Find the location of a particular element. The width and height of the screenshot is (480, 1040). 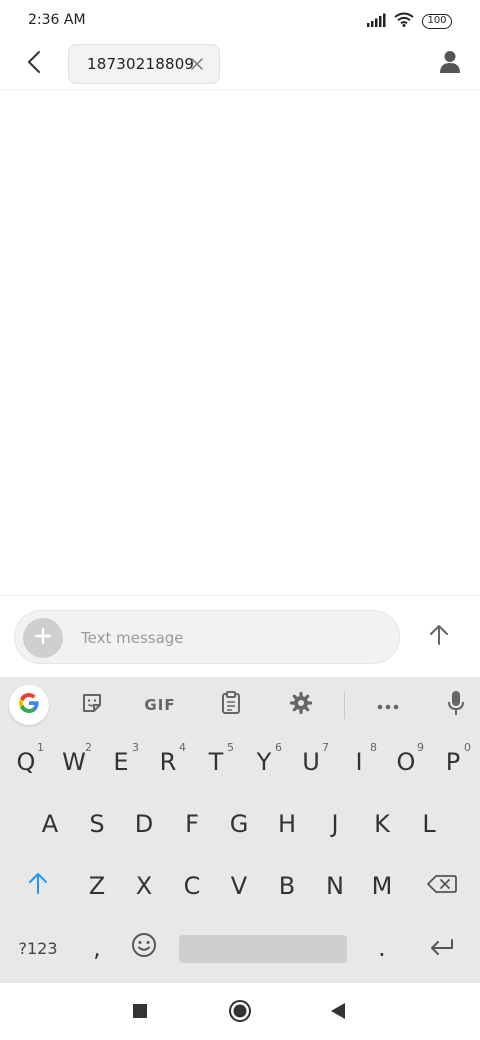

key-v: V is located at coordinates (239, 886).